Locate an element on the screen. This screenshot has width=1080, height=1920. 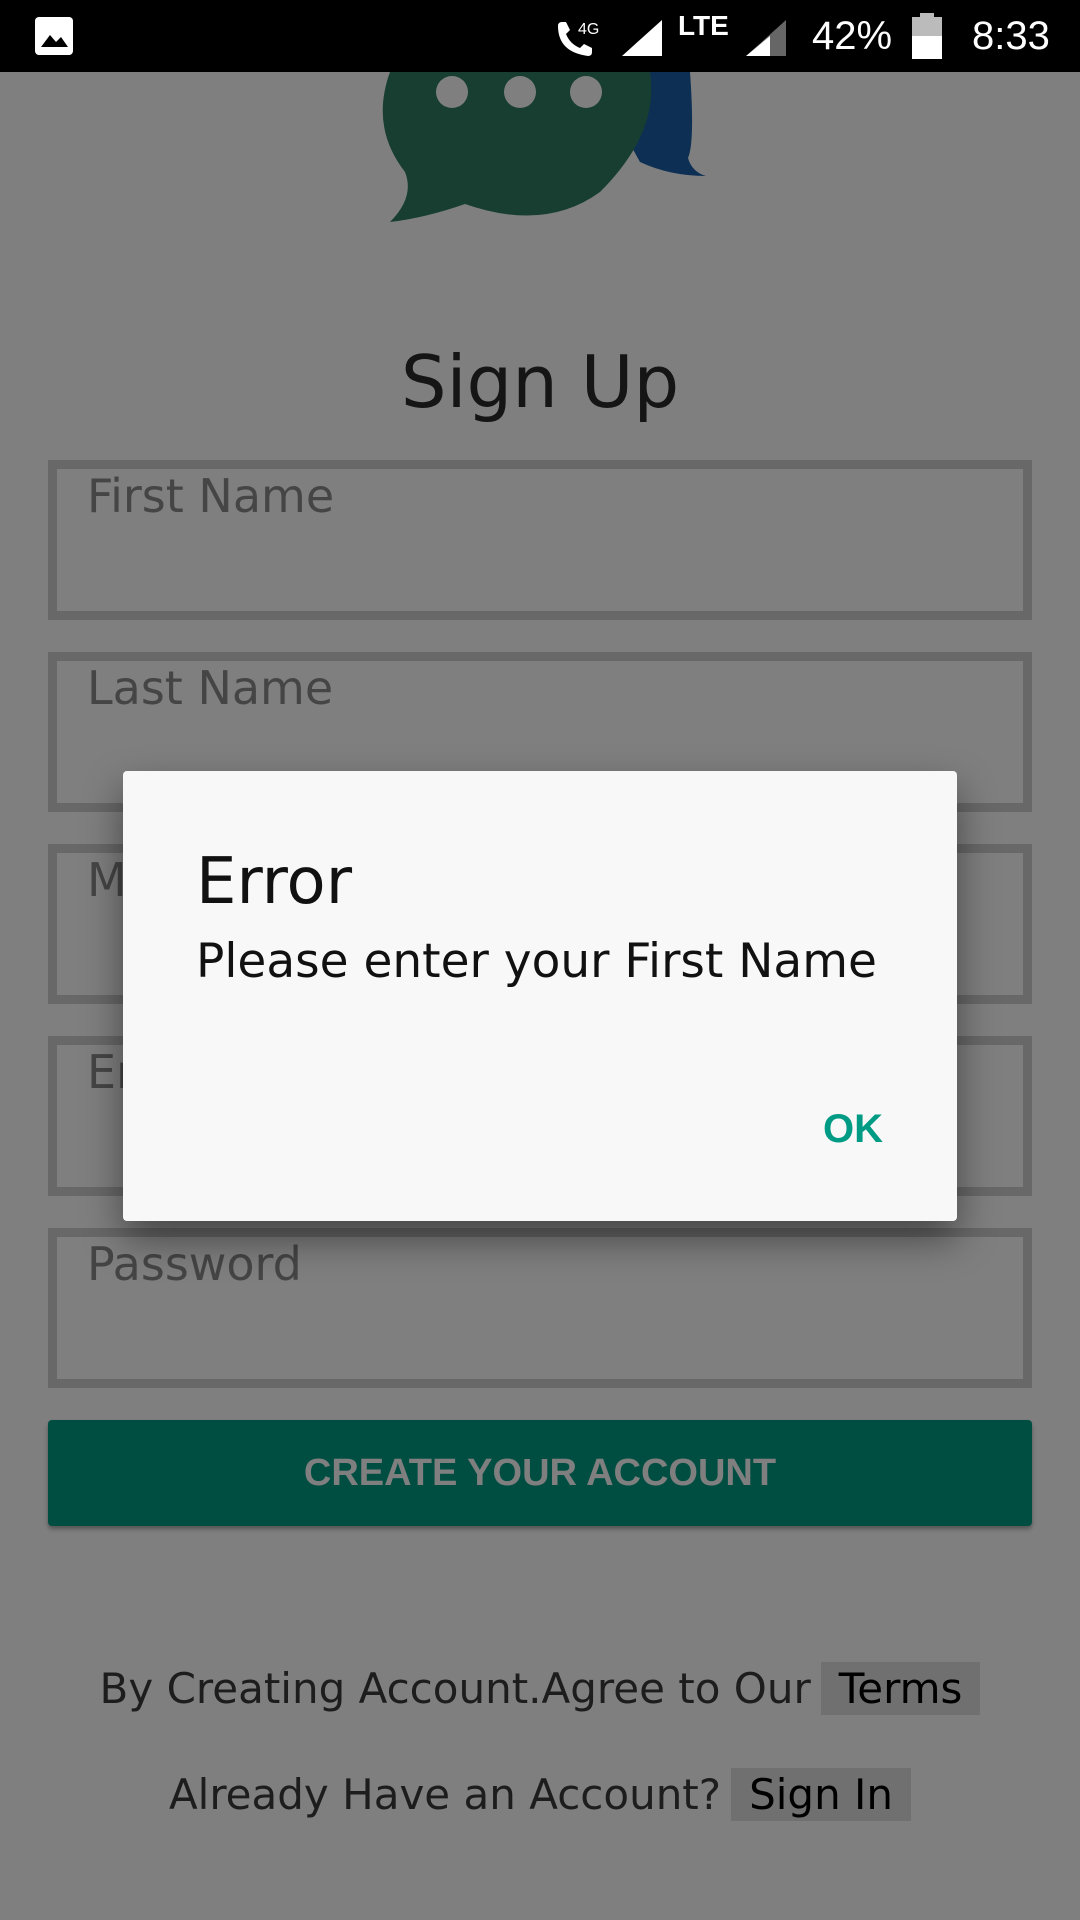
wifi-calling-icon: 4G is located at coordinates (578, 38).